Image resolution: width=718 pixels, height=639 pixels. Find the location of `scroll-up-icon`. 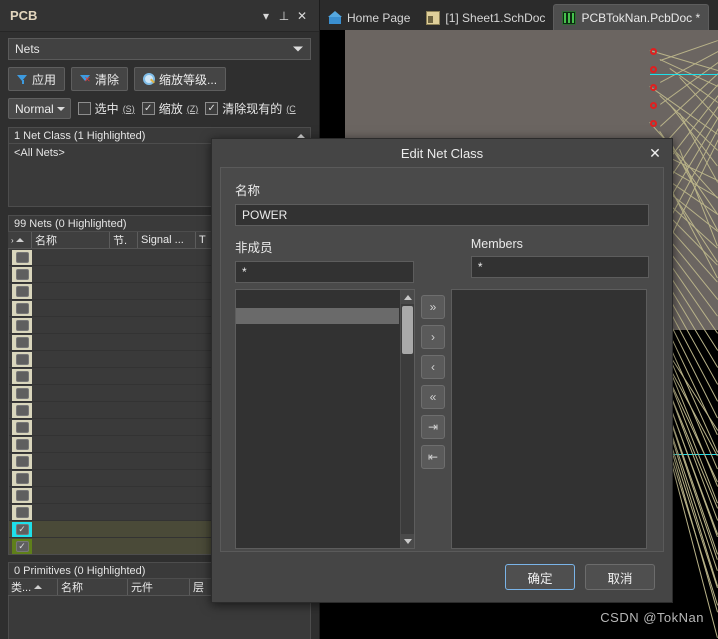

scroll-up-icon is located at coordinates (407, 297).